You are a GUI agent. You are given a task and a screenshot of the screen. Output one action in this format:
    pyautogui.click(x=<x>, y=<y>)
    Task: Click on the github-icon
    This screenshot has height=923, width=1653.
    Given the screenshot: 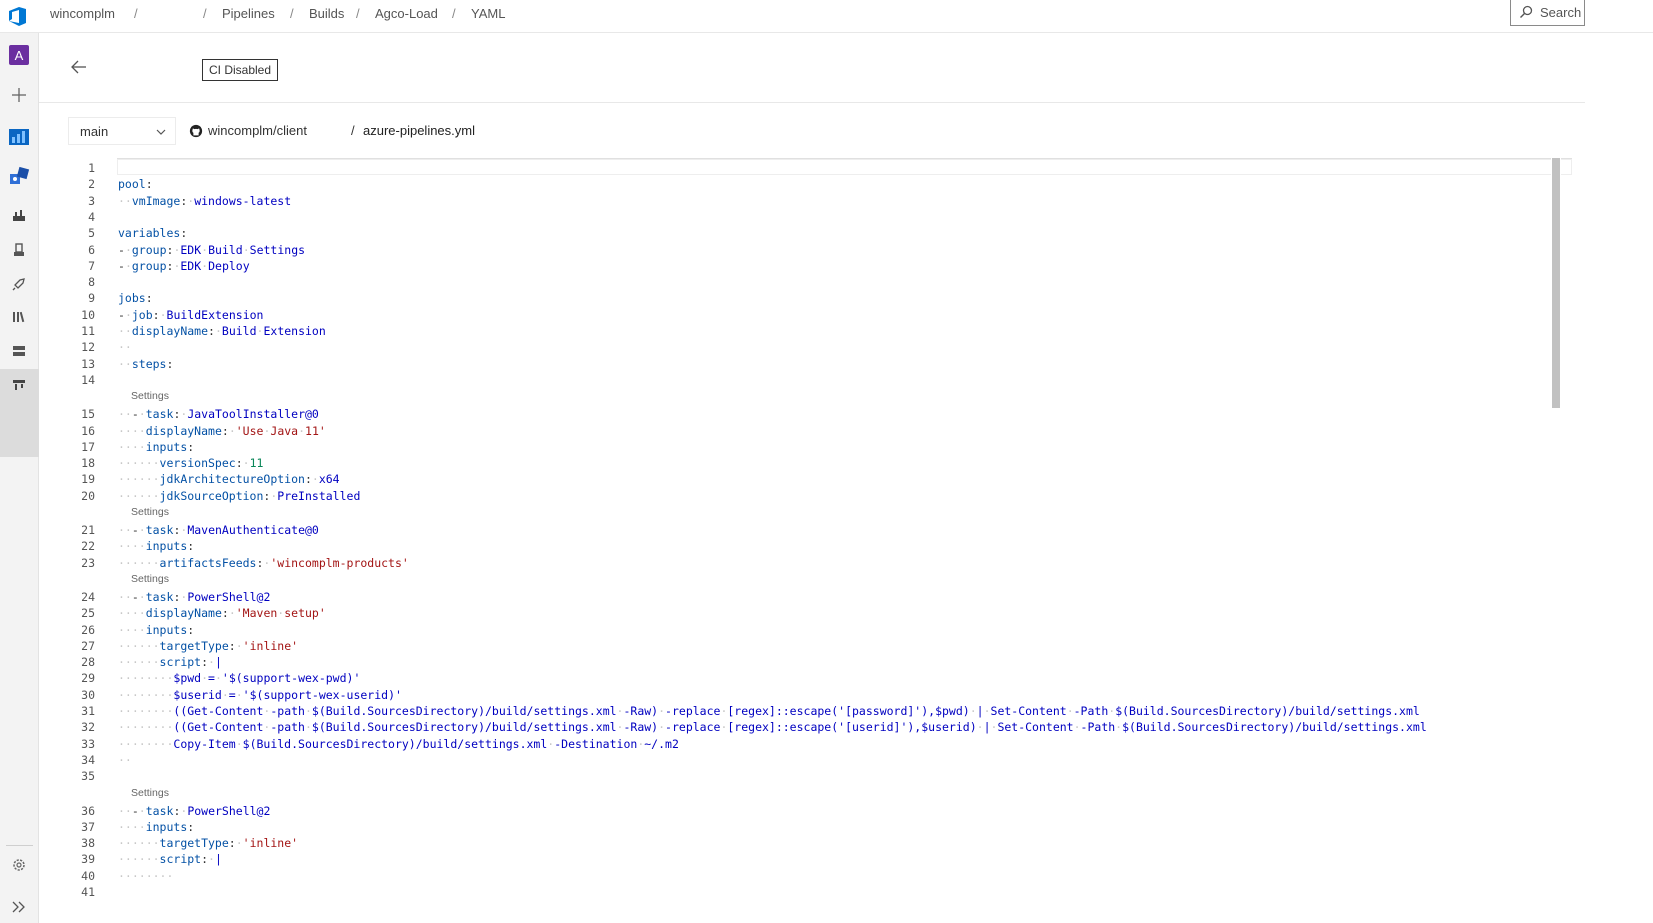 What is the action you would take?
    pyautogui.click(x=196, y=130)
    